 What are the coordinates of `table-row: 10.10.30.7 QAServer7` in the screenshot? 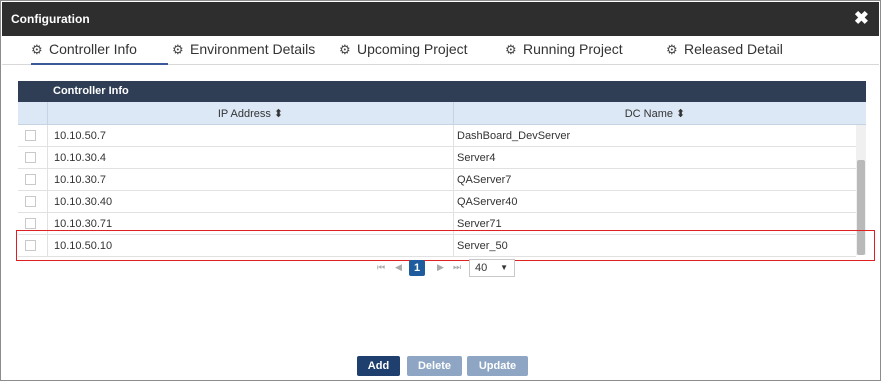 It's located at (437, 180).